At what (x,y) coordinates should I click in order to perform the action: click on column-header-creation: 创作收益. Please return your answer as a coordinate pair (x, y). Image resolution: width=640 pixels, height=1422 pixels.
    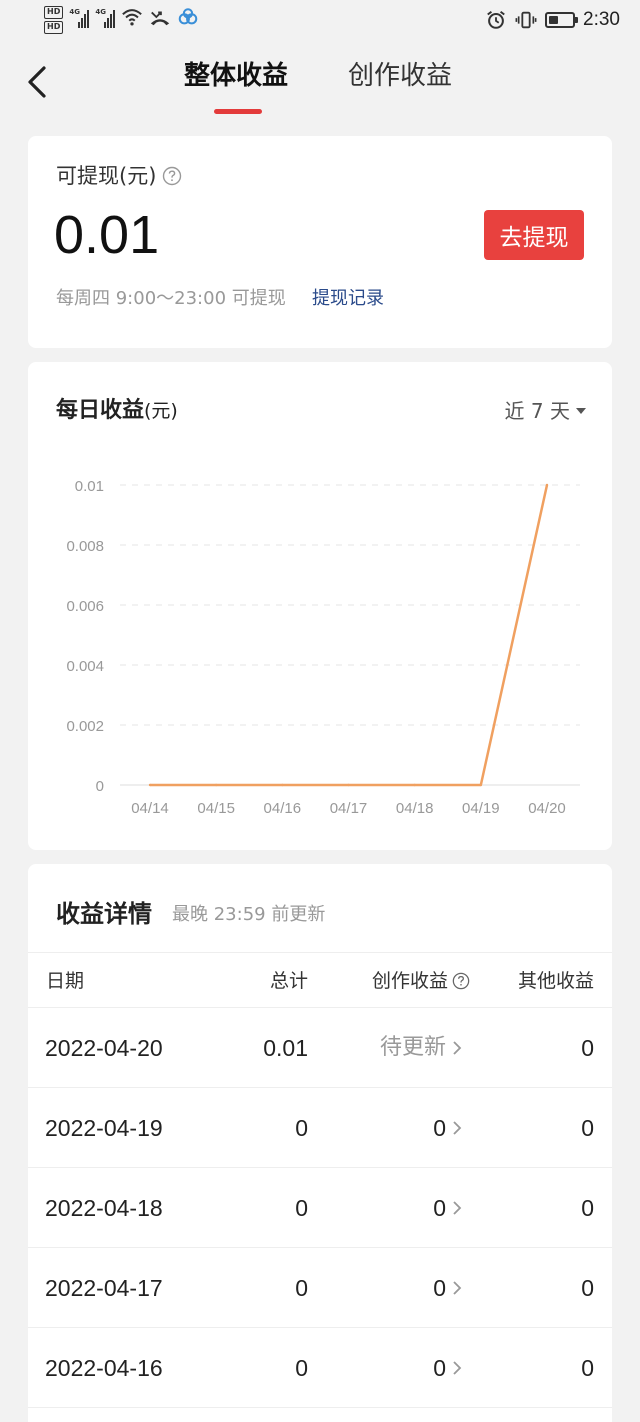
    Looking at the image, I should click on (421, 981).